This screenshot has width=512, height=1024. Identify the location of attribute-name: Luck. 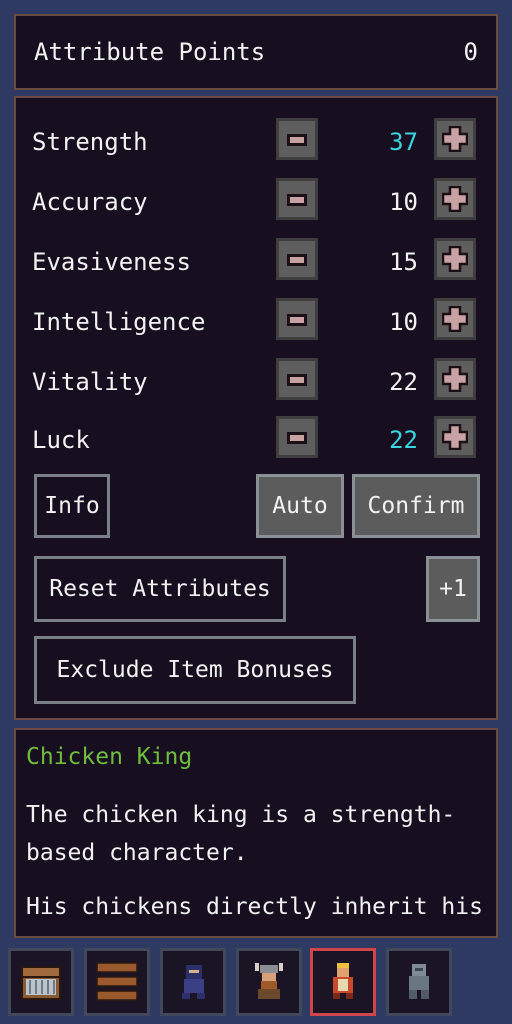
(61, 440).